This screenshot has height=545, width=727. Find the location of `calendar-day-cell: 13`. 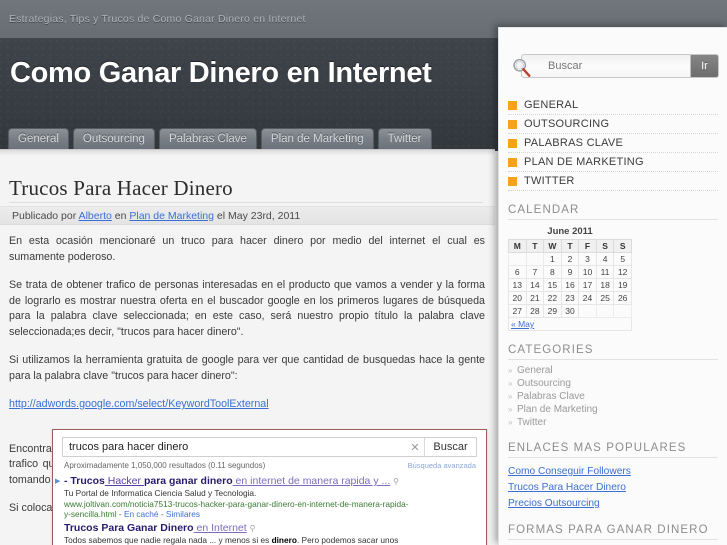

calendar-day-cell: 13 is located at coordinates (517, 285).